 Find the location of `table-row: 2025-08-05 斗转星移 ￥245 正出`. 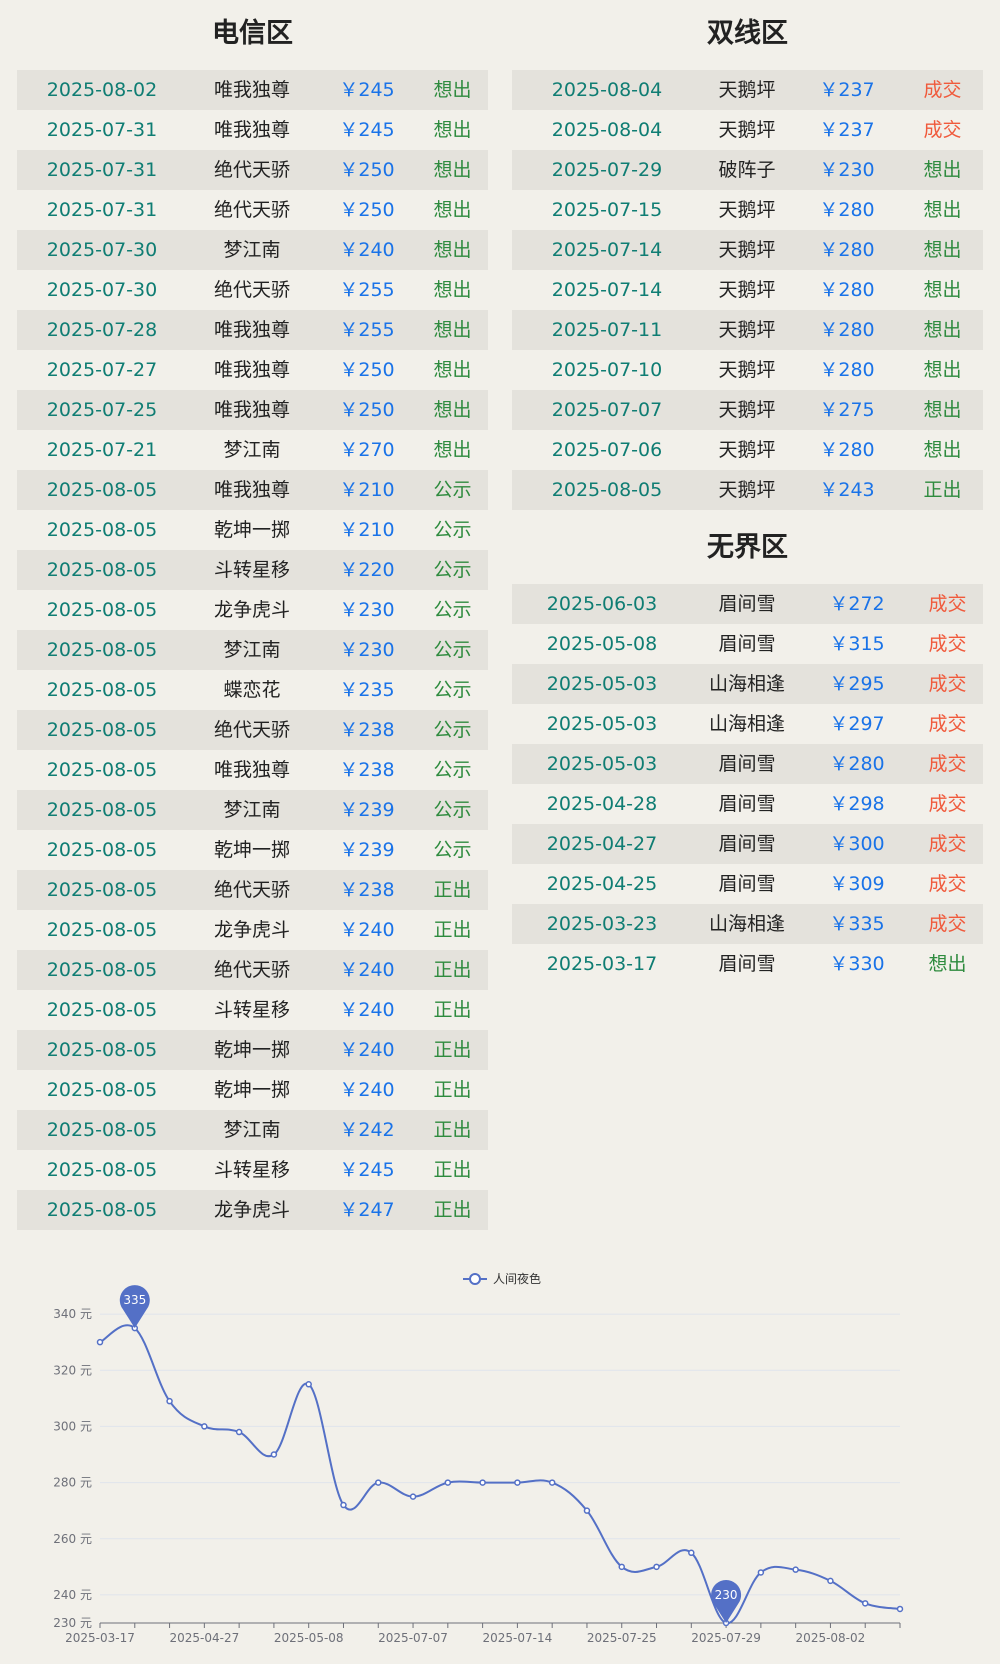

table-row: 2025-08-05 斗转星移 ￥245 正出 is located at coordinates (252, 1170).